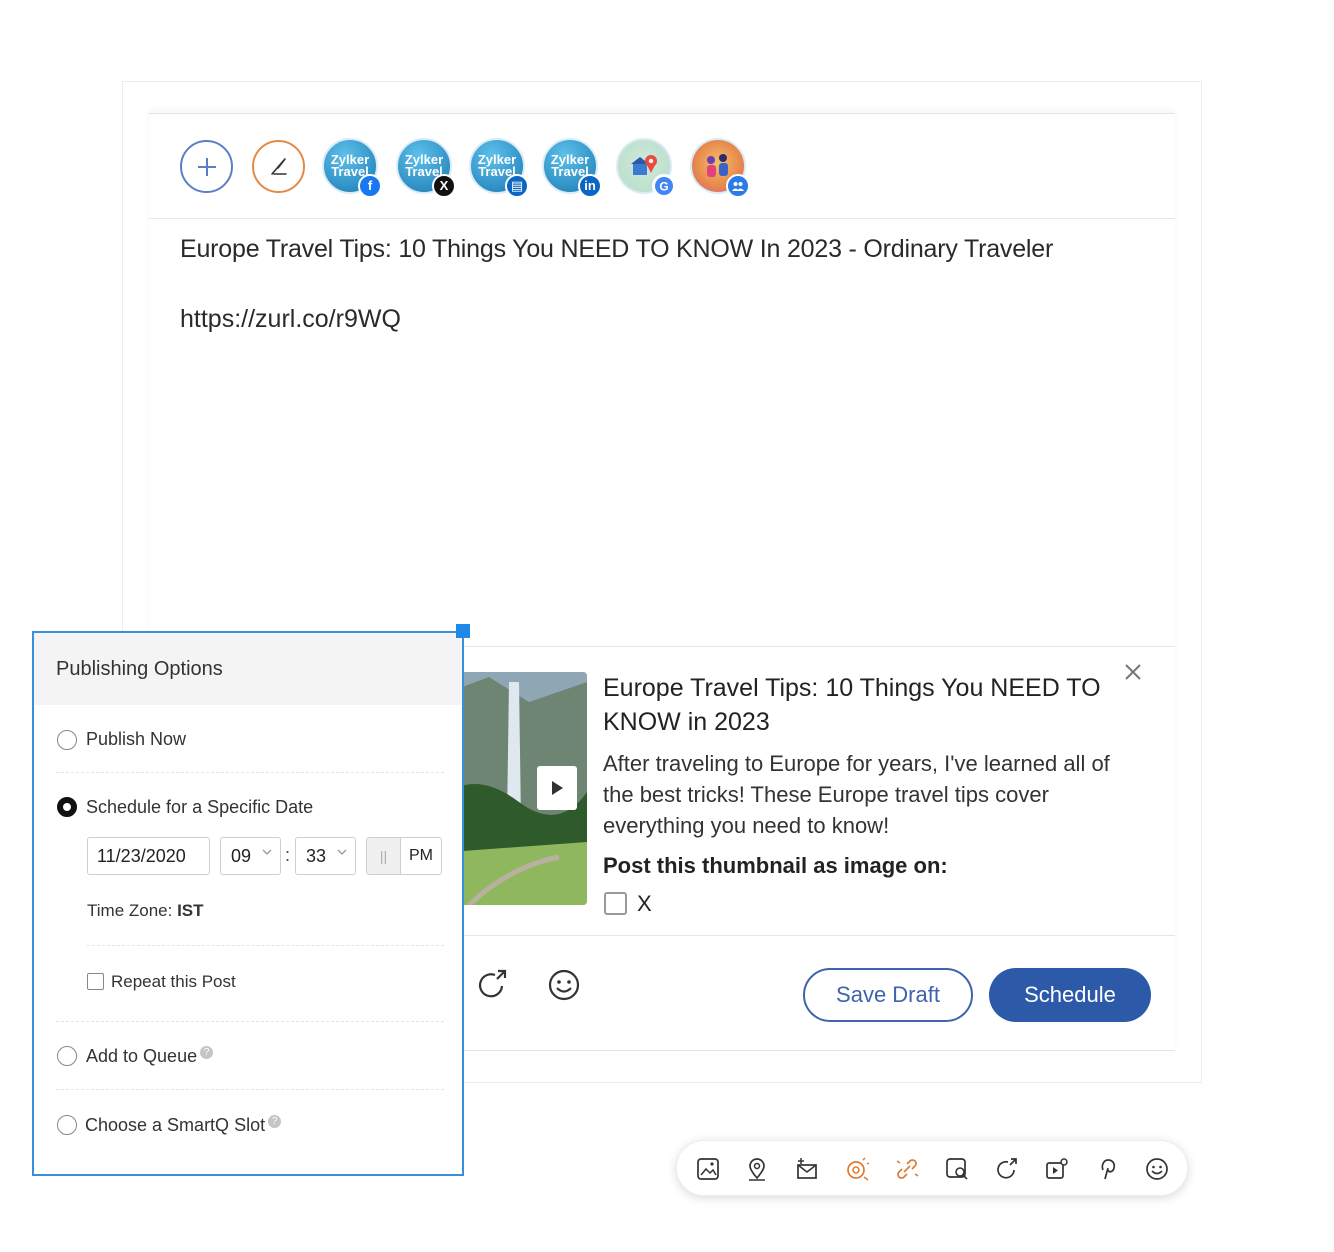  Describe the element at coordinates (572, 168) in the screenshot. I see `profile-avatar-linkedin: Zylker Travel in` at that location.